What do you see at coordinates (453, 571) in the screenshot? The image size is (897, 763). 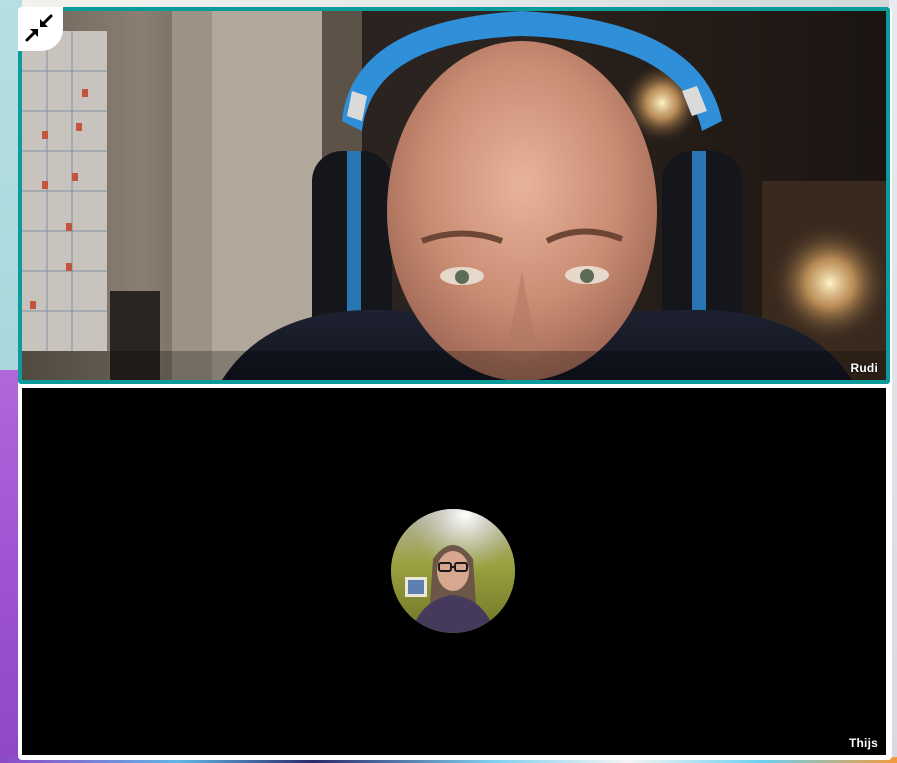 I see `avatar-thijs` at bounding box center [453, 571].